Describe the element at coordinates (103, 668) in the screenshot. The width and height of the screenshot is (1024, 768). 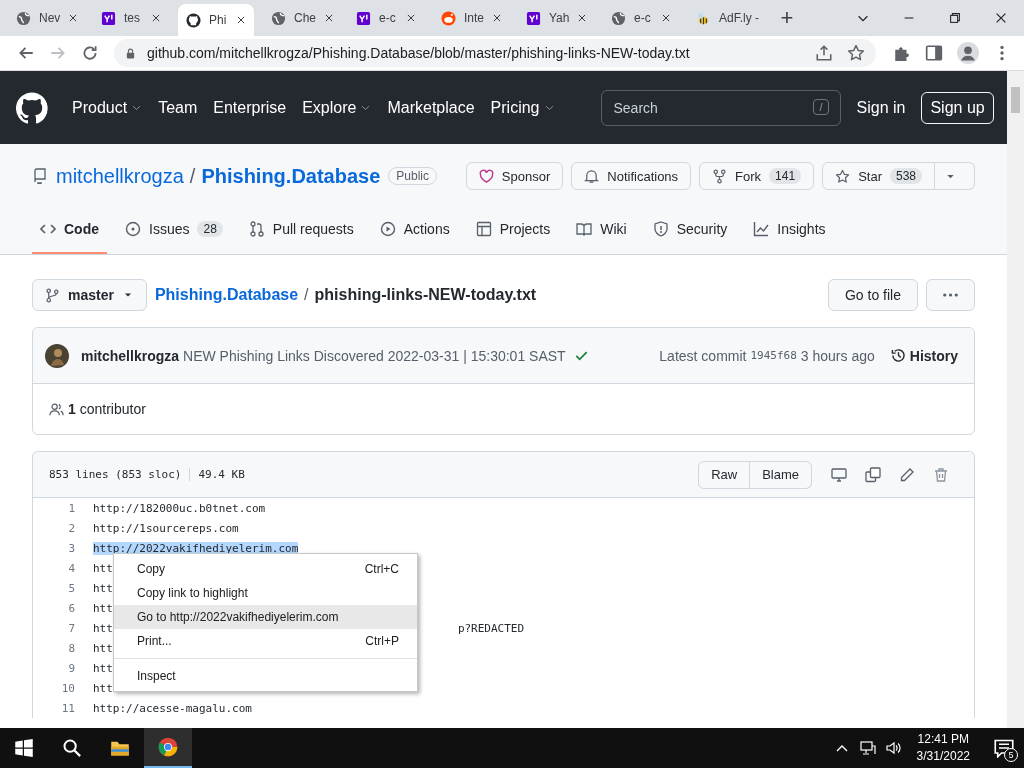
I see `code-line: htt` at that location.